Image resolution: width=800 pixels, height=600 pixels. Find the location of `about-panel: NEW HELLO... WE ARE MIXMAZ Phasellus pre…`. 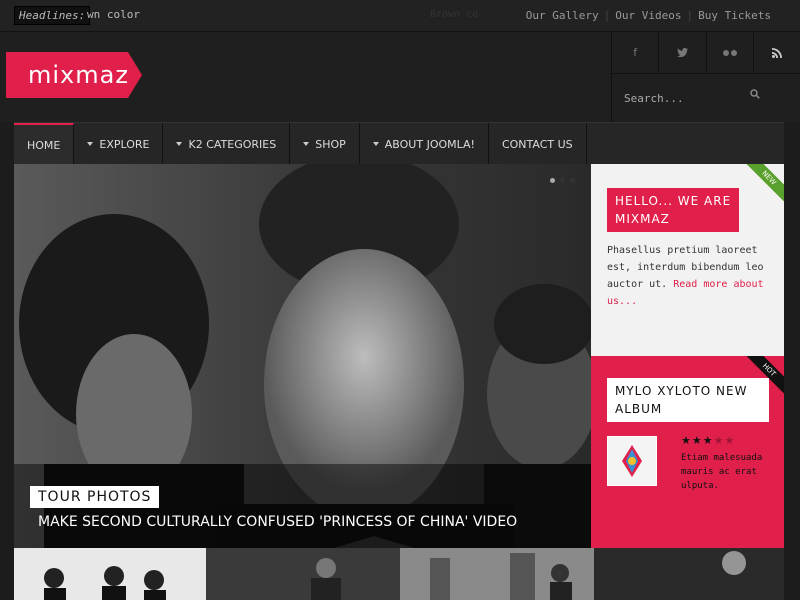

about-panel: NEW HELLO... WE ARE MIXMAZ Phasellus pre… is located at coordinates (687, 260).